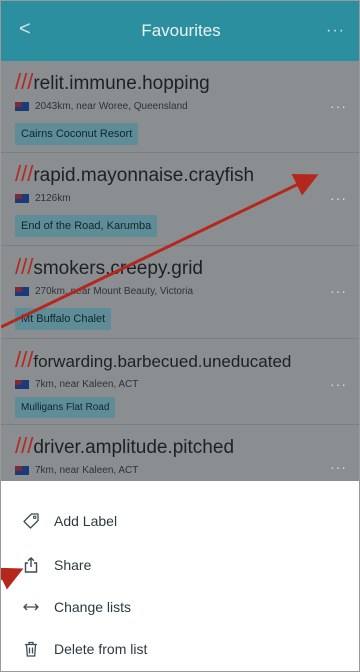 The image size is (360, 672). I want to click on add-label-menu-item: Add Label, so click(180, 521).